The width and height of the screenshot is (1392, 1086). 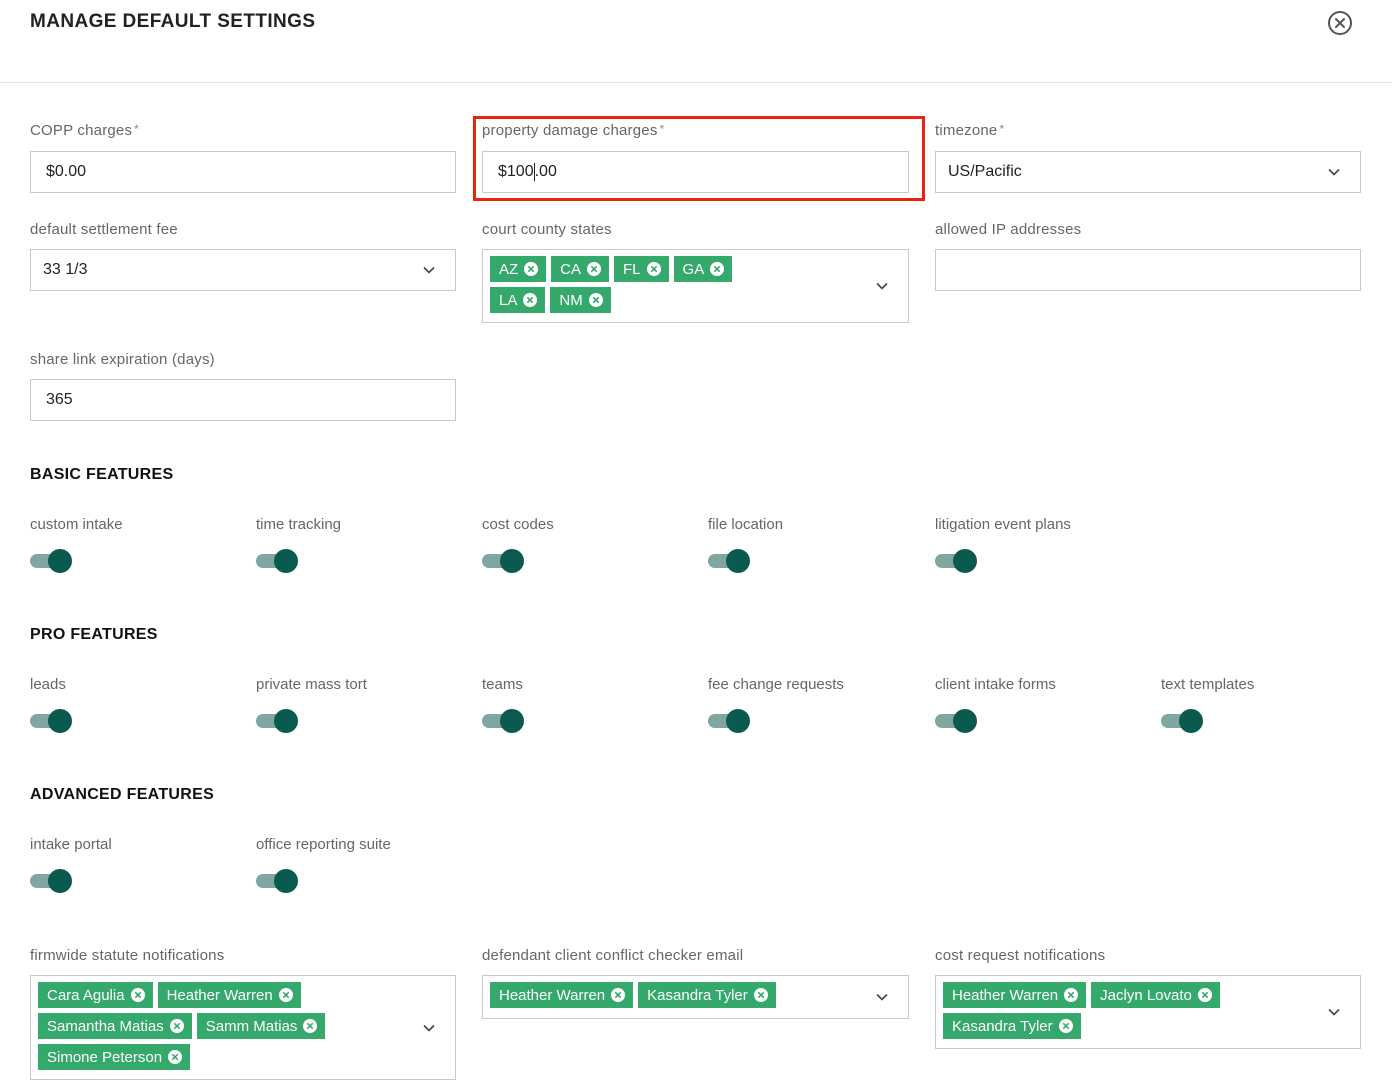 I want to click on chip-label: Simone Peterson, so click(x=105, y=1057).